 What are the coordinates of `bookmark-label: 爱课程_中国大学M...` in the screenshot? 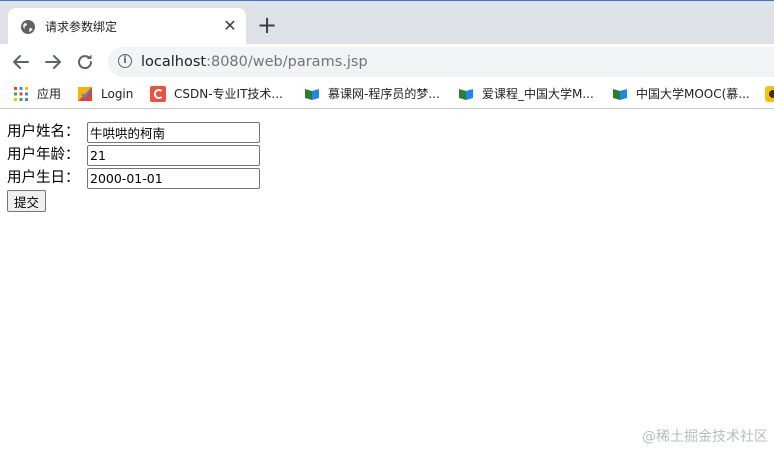 It's located at (538, 94).